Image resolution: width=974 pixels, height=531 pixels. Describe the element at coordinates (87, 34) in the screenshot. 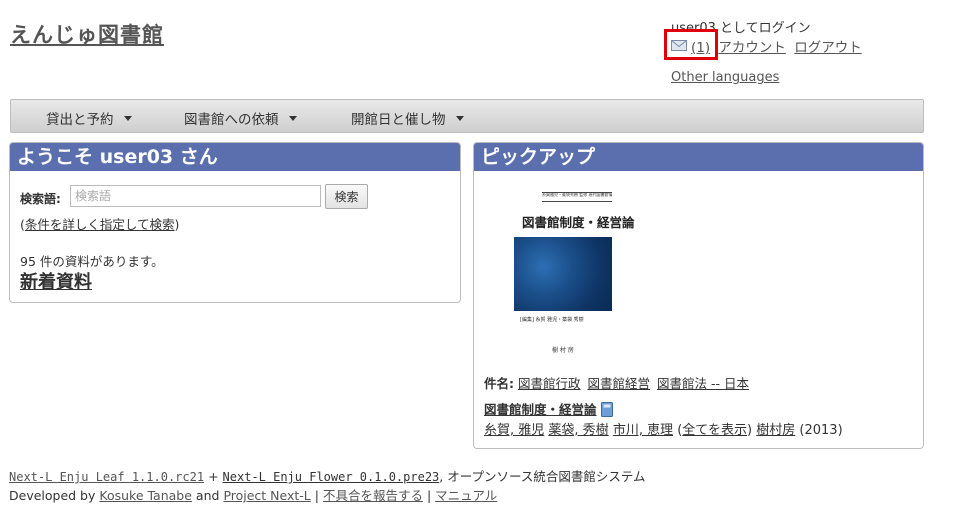

I see `site-logo-link: えんじゅ図書館` at that location.